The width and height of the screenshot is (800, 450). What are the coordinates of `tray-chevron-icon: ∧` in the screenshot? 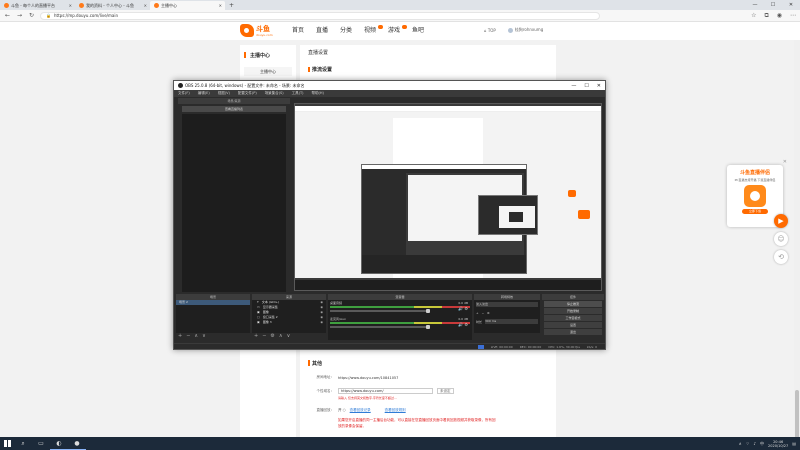 It's located at (740, 443).